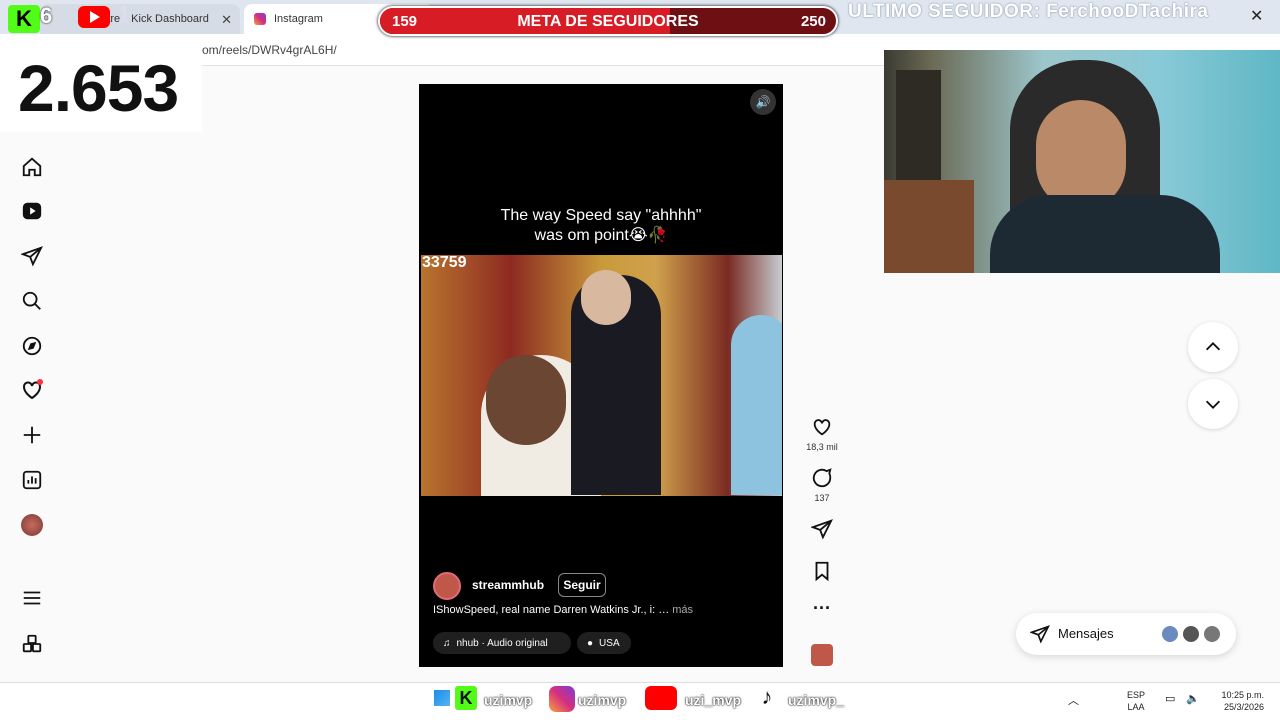 This screenshot has height=720, width=1280. I want to click on tab-kick-dashboard: Stre…Kick Dashboard ✕, so click(140, 19).